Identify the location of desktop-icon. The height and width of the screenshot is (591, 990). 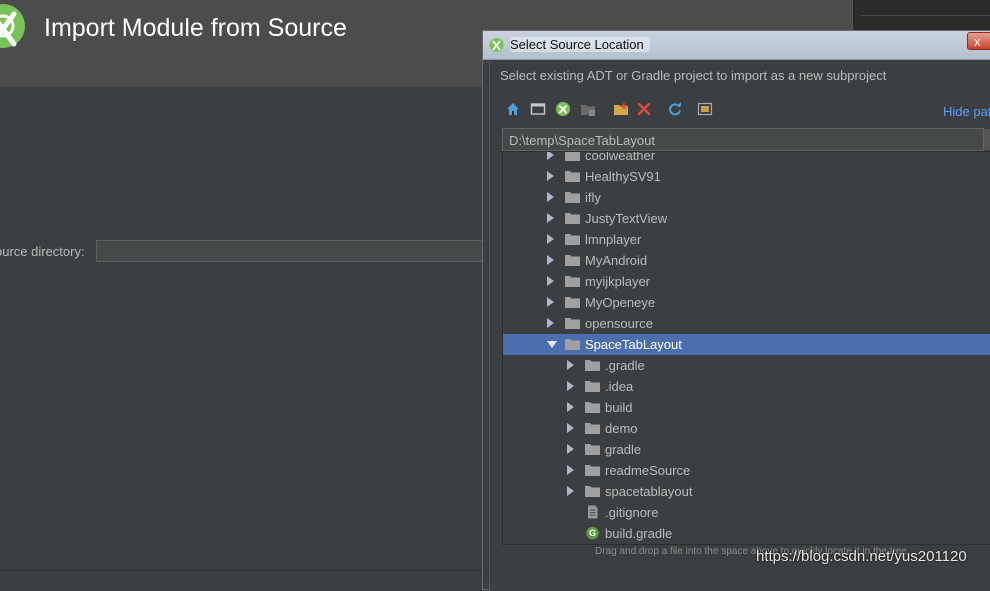
(538, 109).